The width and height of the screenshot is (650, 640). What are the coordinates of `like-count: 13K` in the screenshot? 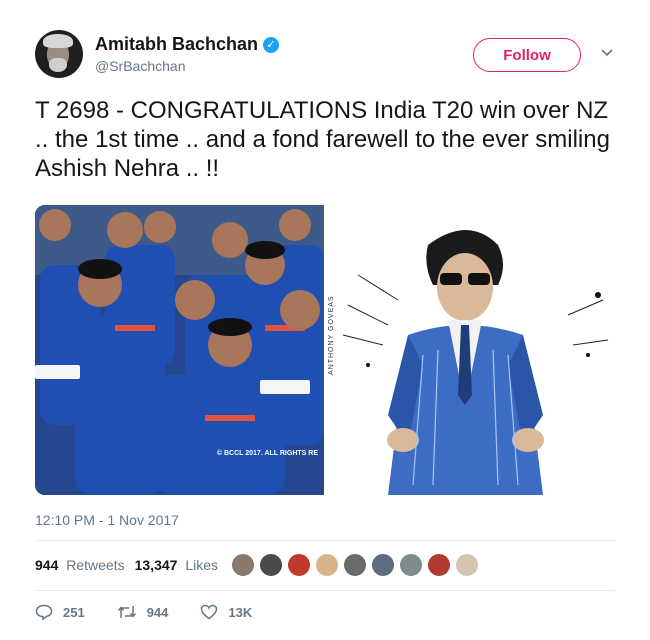 It's located at (240, 612).